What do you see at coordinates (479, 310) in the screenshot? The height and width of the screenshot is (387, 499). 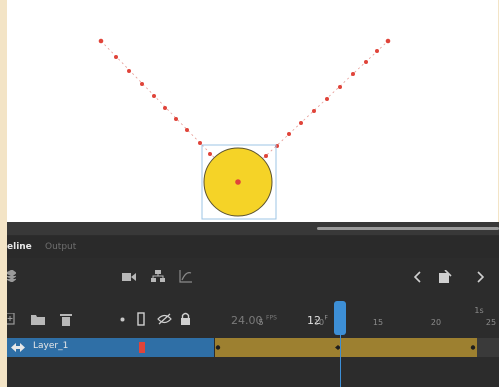 I see `ruler-label-1s: 1s` at bounding box center [479, 310].